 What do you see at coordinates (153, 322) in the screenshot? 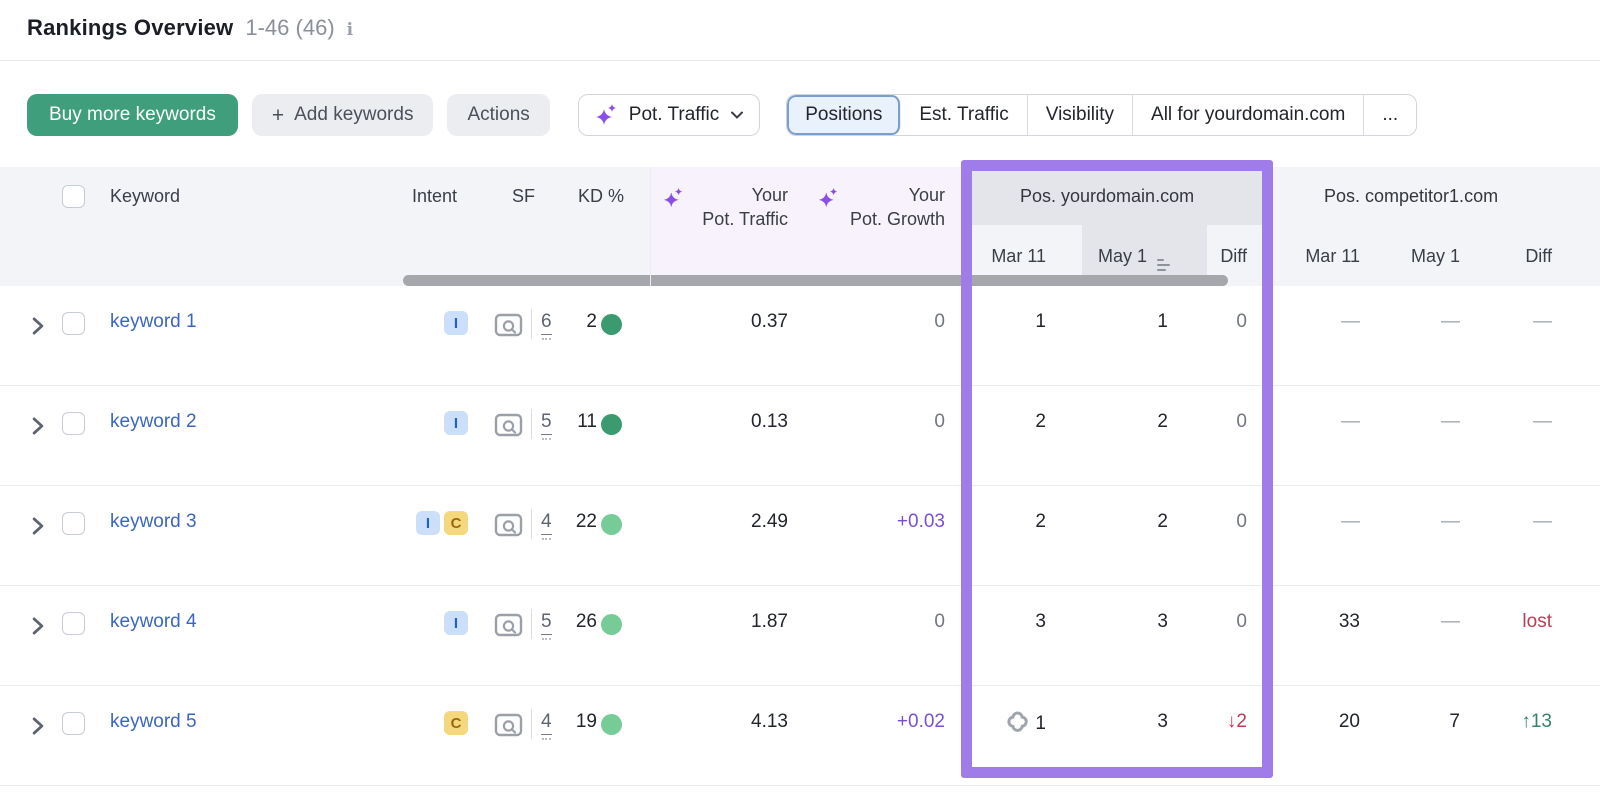
I see `keyword-link: keyword 1` at bounding box center [153, 322].